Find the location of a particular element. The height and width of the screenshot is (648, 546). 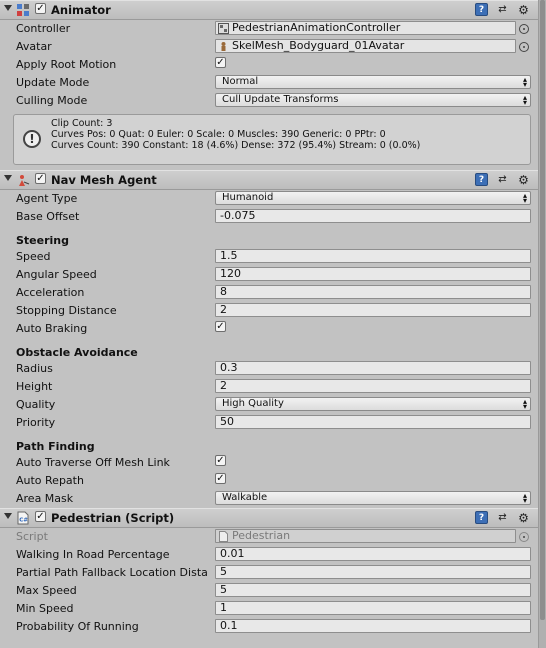

pedestrian-script-header: C# ✓ Pedestrian (Script) ? ⇄ ⚙ is located at coordinates (269, 518).